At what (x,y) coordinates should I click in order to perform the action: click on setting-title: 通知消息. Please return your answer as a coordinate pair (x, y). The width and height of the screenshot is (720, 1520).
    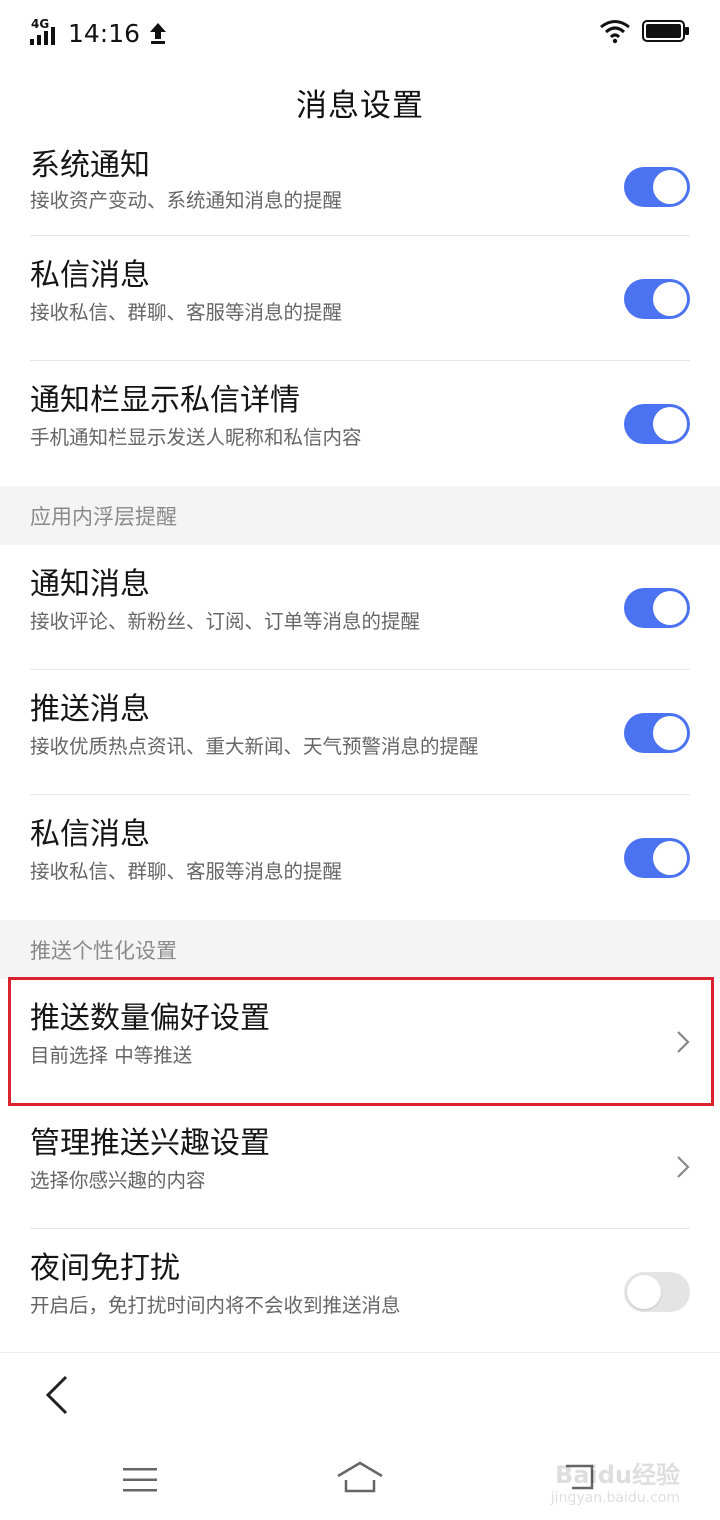
    Looking at the image, I should click on (90, 584).